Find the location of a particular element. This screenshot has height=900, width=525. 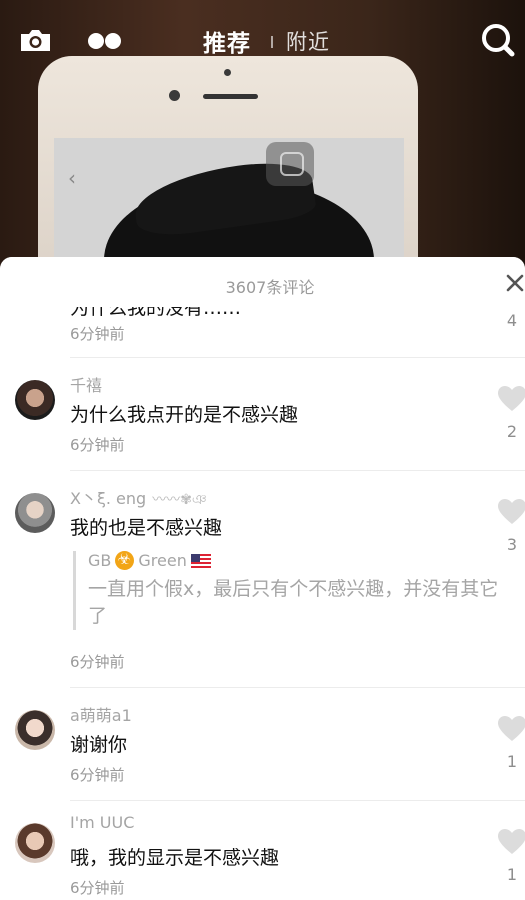

comment-item: 千禧 为什么我点开的是不感兴趣 6分钟前 2 is located at coordinates (262, 414).